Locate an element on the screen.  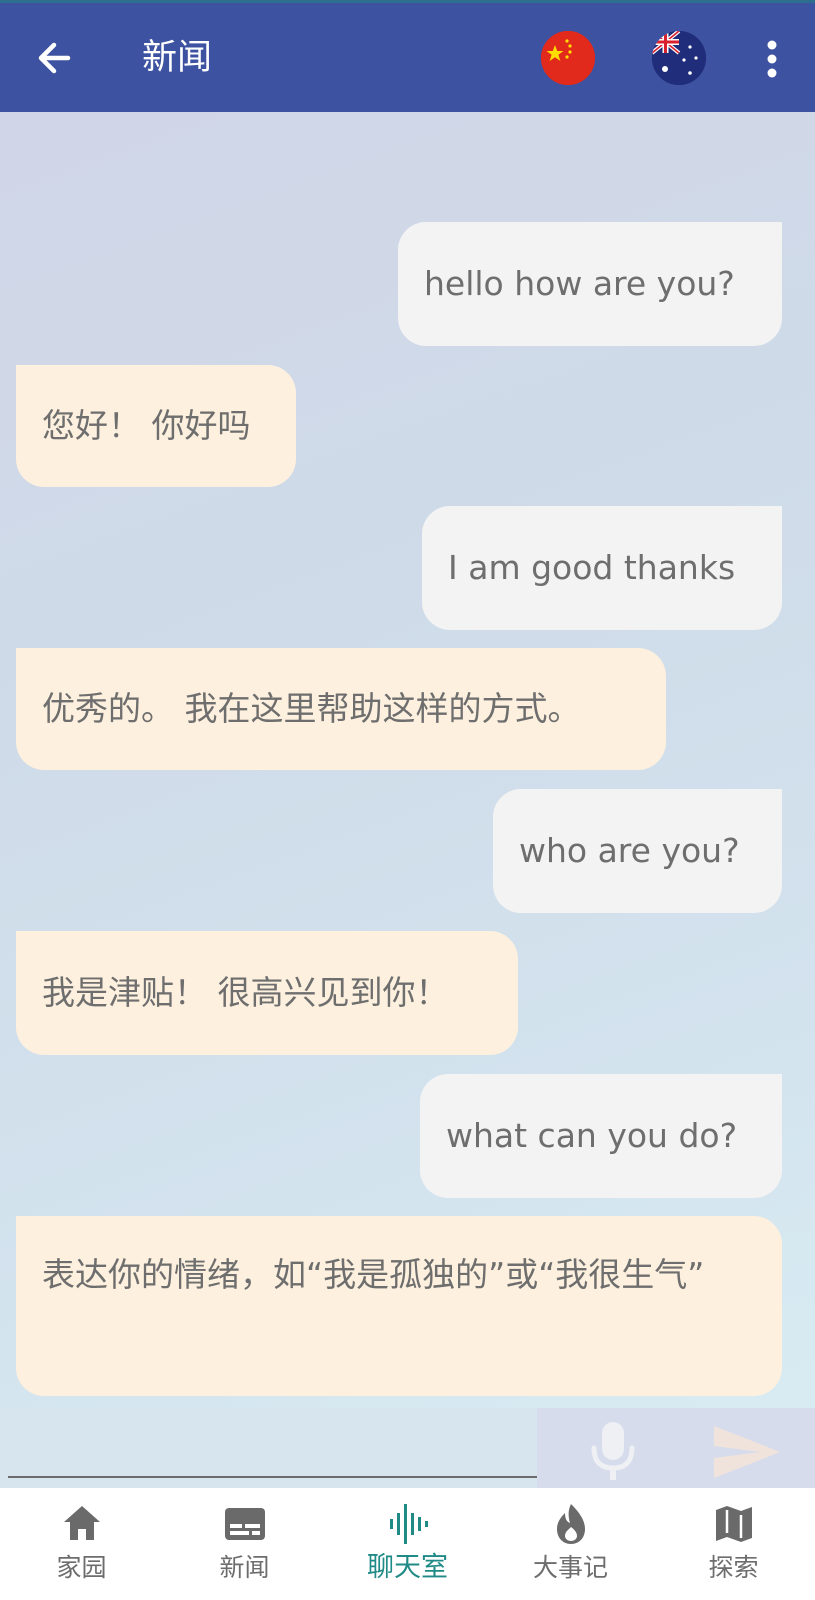
nav-item-news: 新闻 is located at coordinates (244, 1544).